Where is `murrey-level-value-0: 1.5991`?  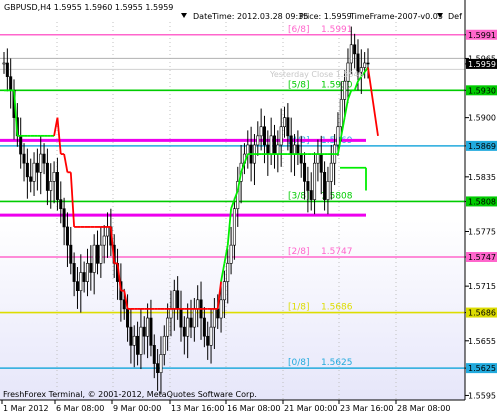 murrey-level-value-0: 1.5991 is located at coordinates (337, 30).